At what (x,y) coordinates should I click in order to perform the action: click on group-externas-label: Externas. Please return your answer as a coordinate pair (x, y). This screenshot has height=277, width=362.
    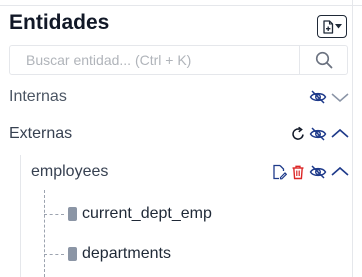
    Looking at the image, I should click on (41, 133).